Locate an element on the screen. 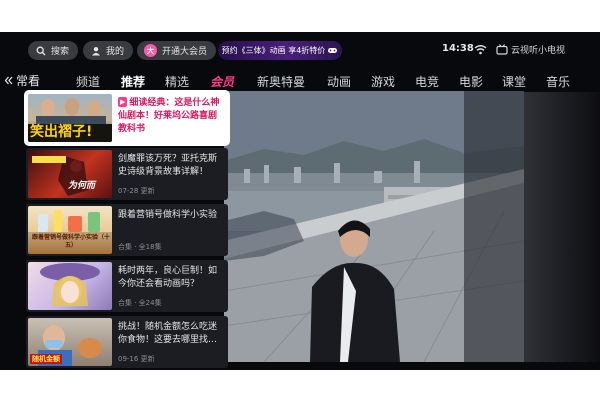 The width and height of the screenshot is (600, 400). item-title: 耗时两年，良心巨制！如今你还会看动画吗？ is located at coordinates (168, 277).